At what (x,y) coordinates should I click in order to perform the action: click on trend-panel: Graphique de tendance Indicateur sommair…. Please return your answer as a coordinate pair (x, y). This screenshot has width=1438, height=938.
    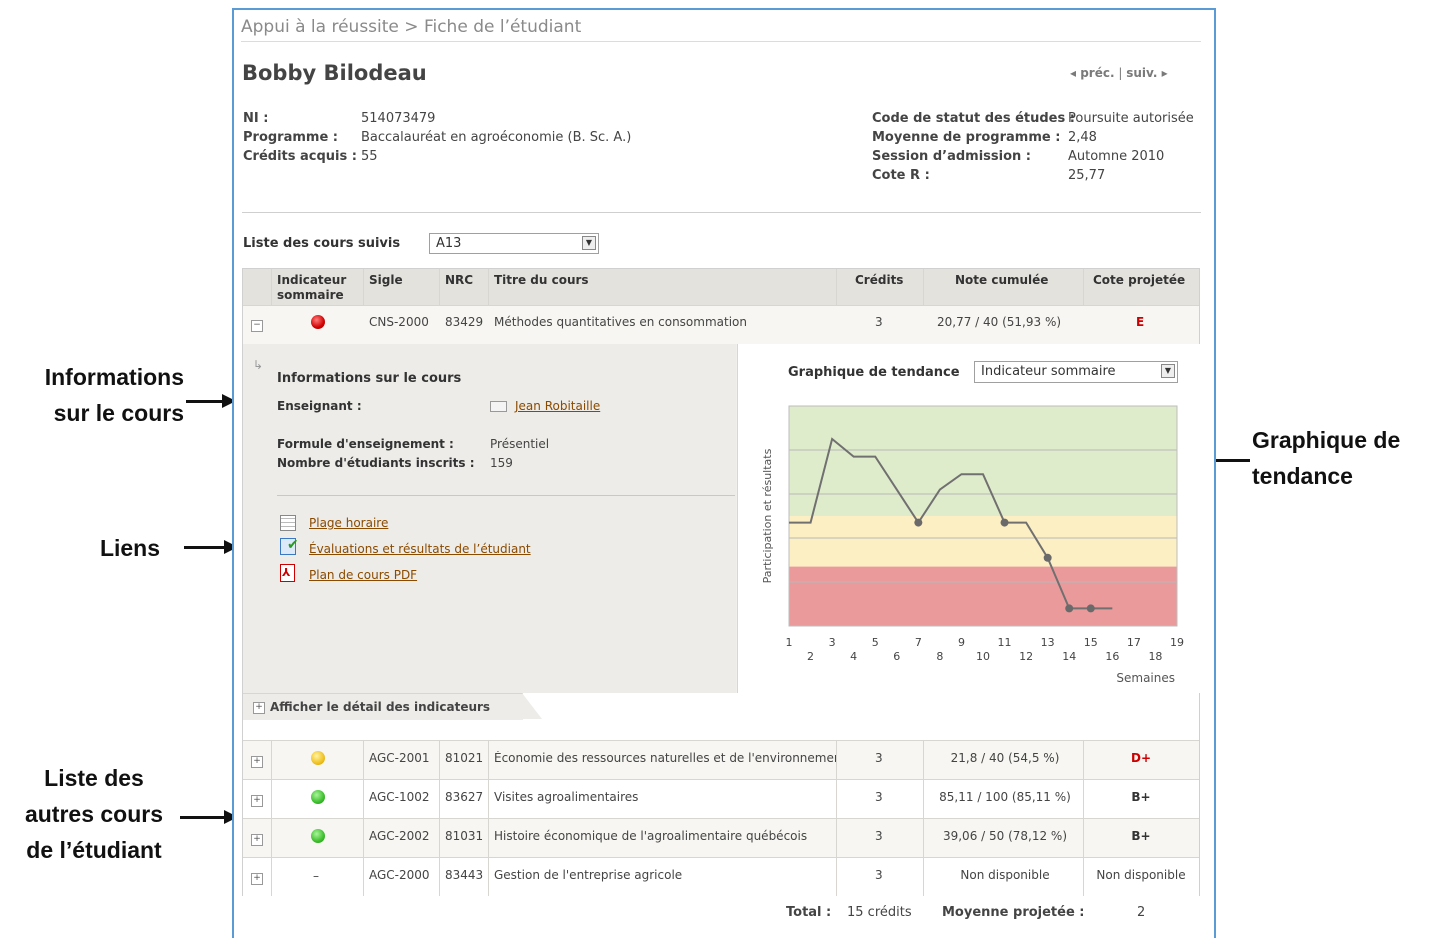
    Looking at the image, I should click on (968, 518).